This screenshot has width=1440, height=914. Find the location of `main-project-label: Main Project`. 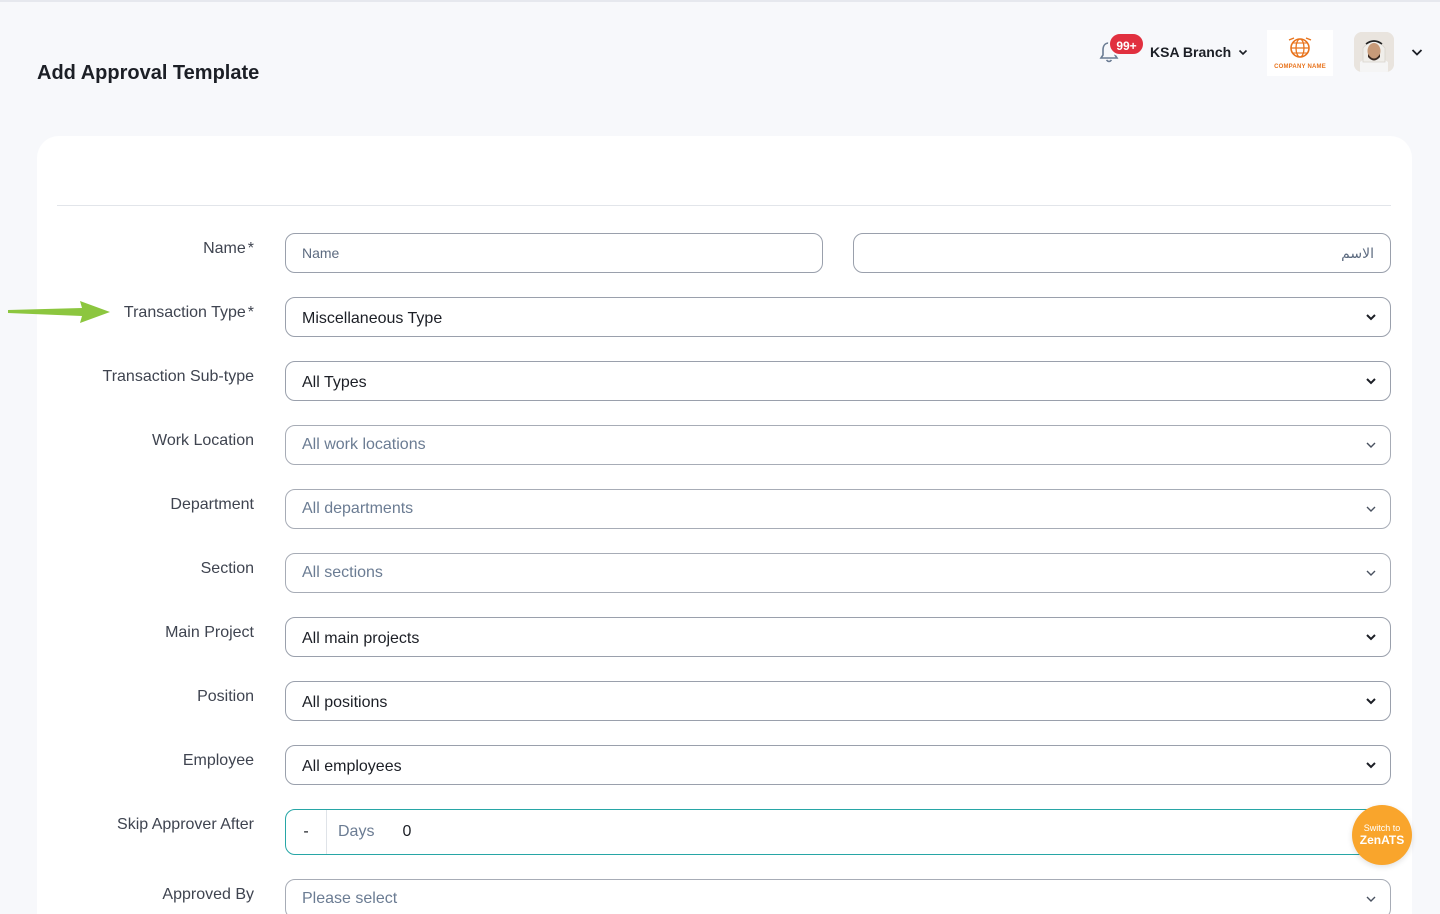

main-project-label: Main Project is located at coordinates (209, 632).